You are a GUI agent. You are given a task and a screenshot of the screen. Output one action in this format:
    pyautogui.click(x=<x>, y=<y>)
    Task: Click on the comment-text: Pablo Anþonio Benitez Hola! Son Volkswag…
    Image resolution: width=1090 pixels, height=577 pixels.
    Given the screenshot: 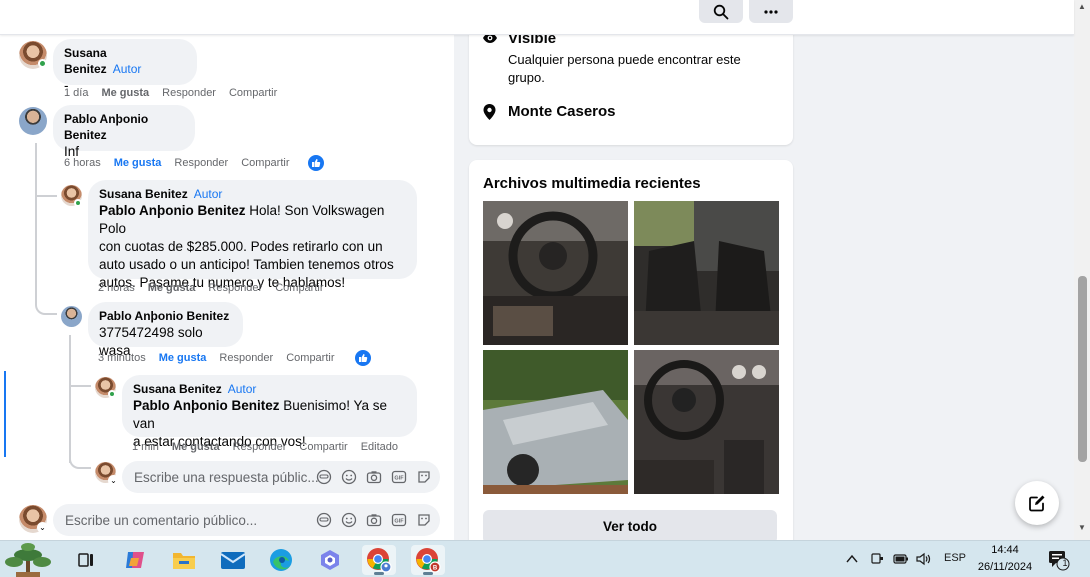 What is the action you would take?
    pyautogui.click(x=246, y=246)
    